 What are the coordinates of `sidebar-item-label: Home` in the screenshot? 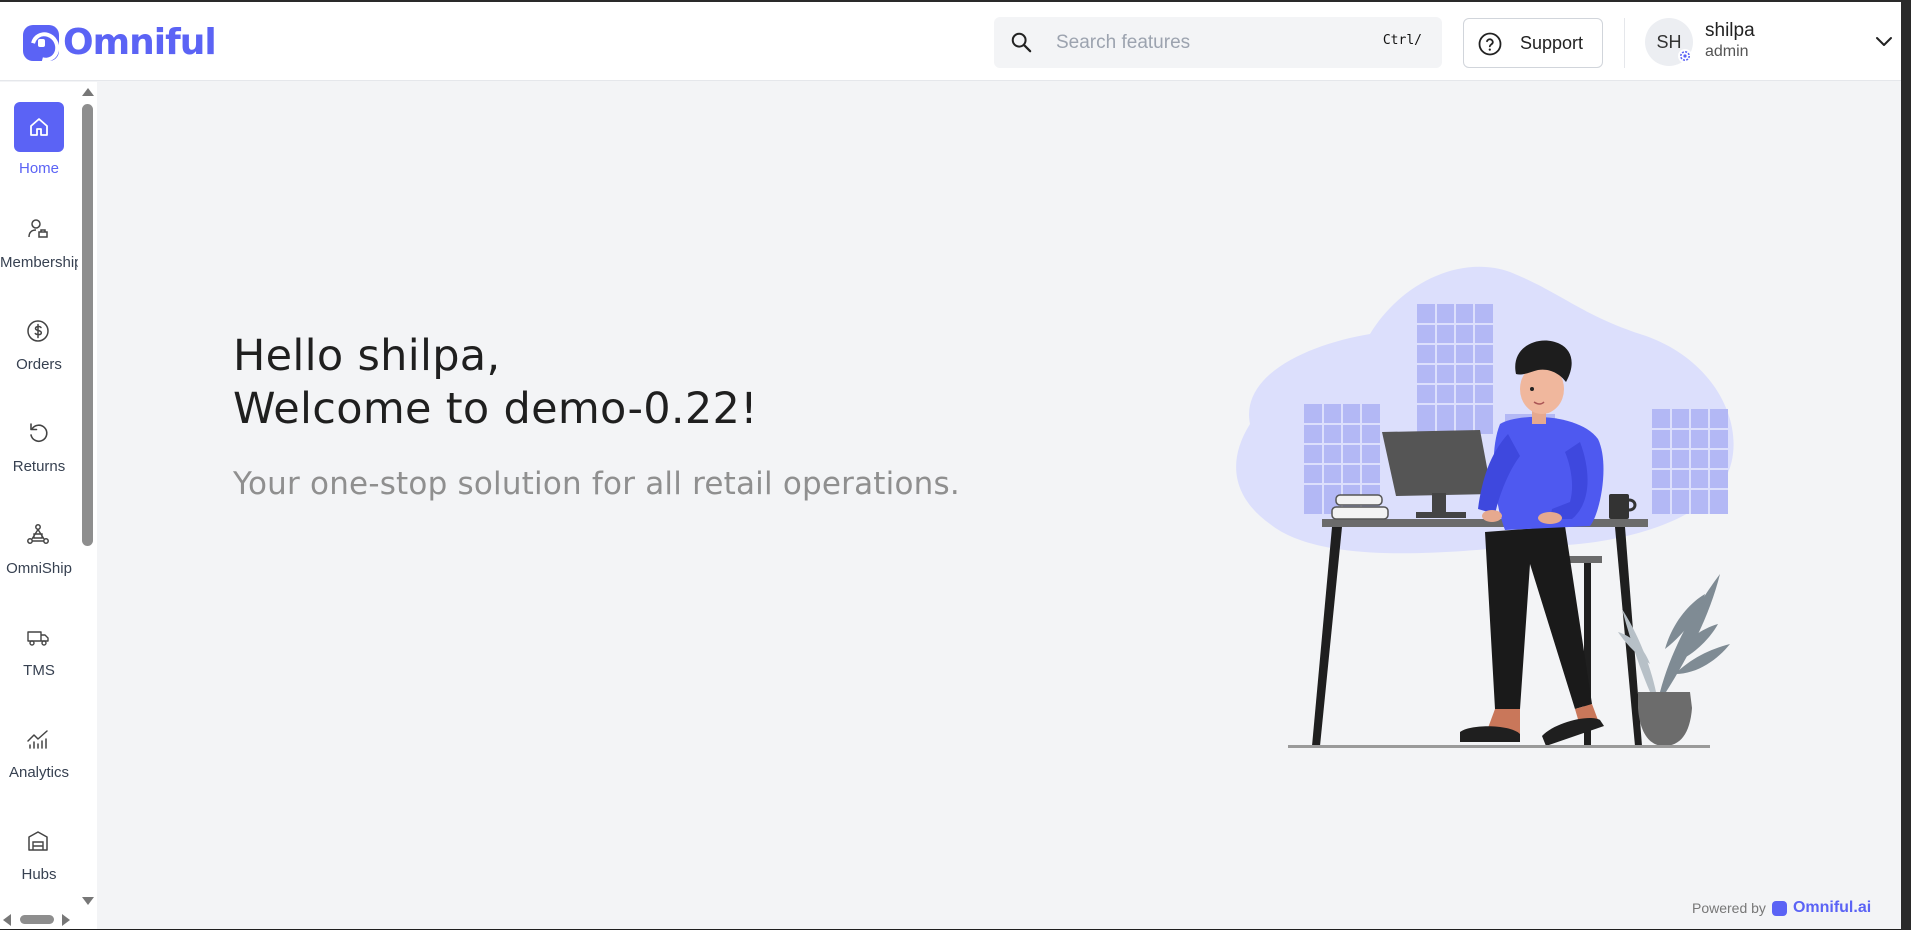 It's located at (38, 168).